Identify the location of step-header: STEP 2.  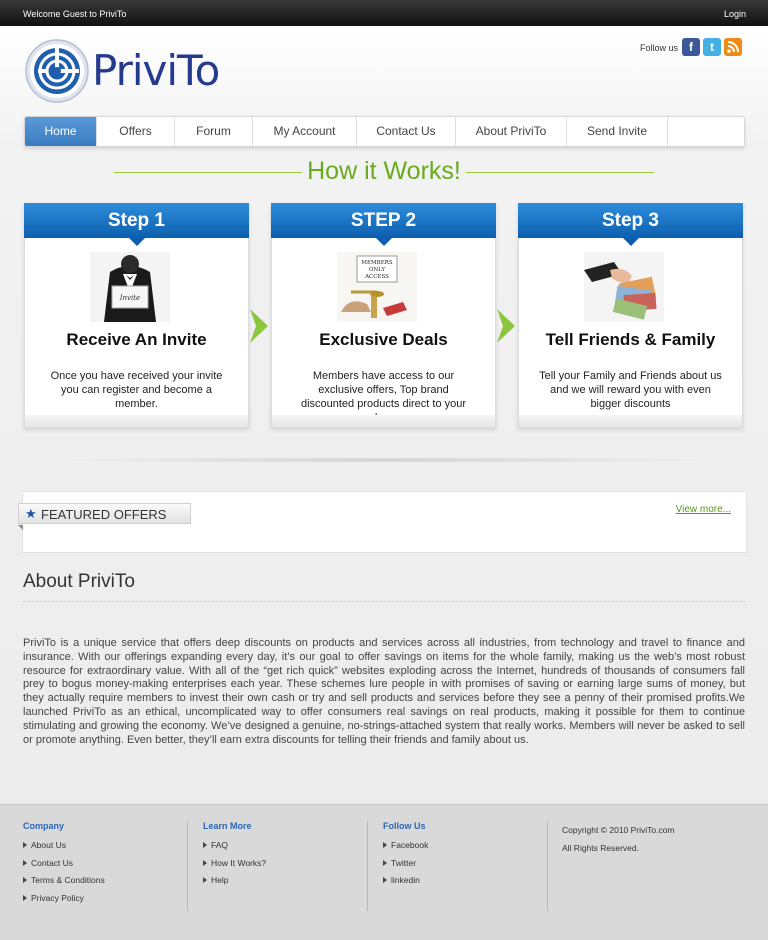
(383, 220).